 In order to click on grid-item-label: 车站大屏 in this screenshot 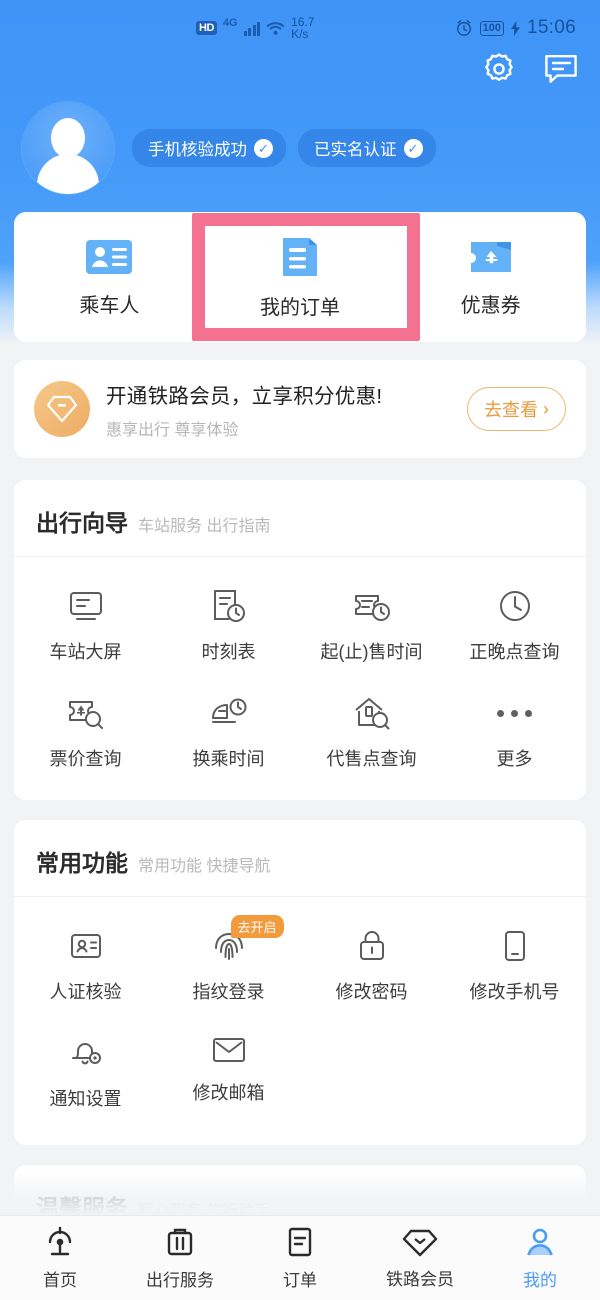, I will do `click(85, 652)`.